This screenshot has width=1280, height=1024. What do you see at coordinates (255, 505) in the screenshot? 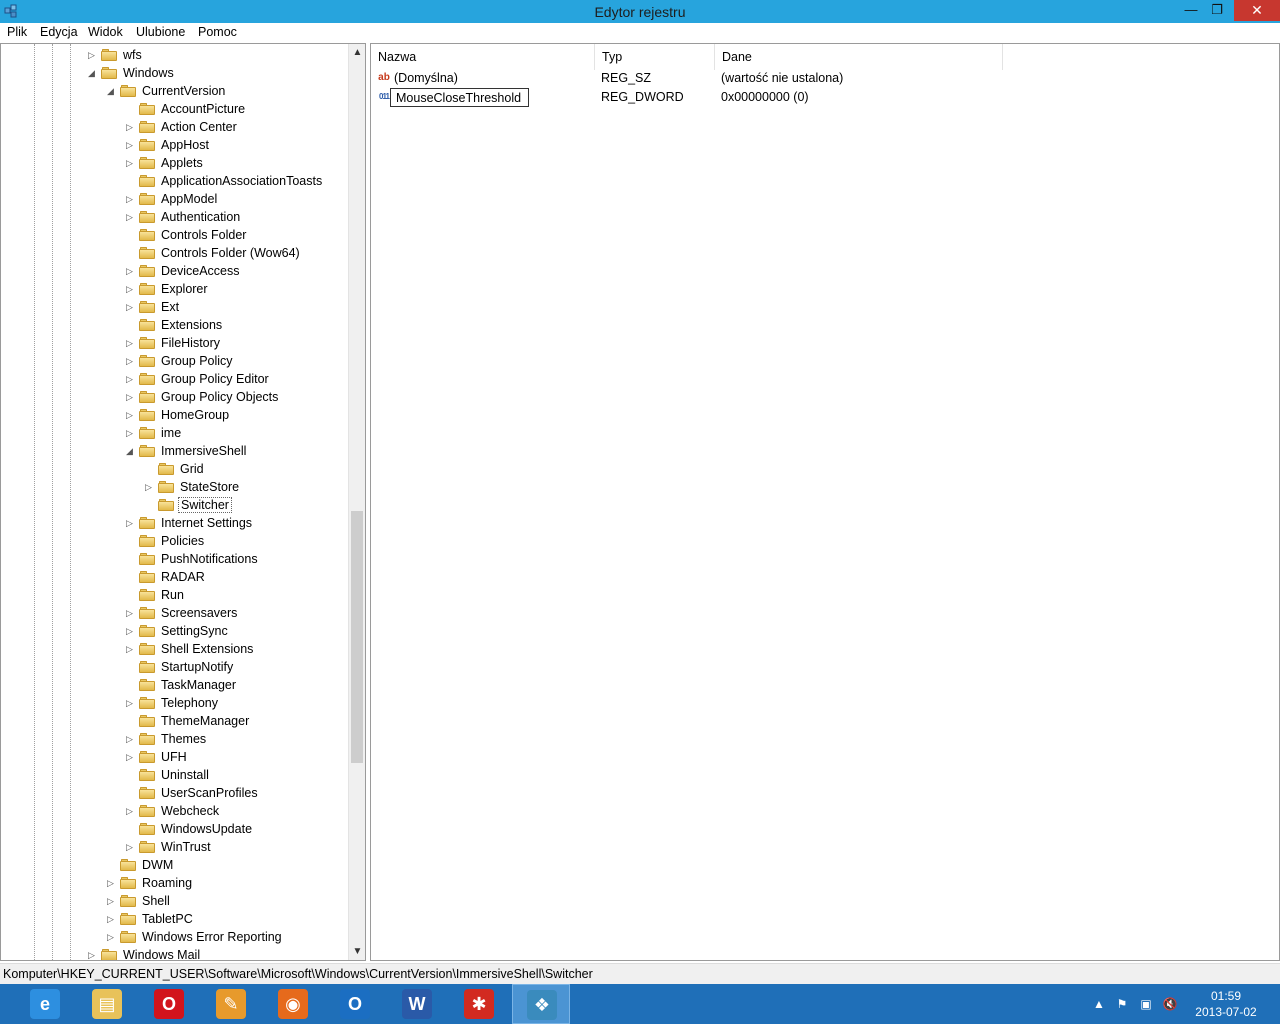
I see `tree-node: Switcher` at bounding box center [255, 505].